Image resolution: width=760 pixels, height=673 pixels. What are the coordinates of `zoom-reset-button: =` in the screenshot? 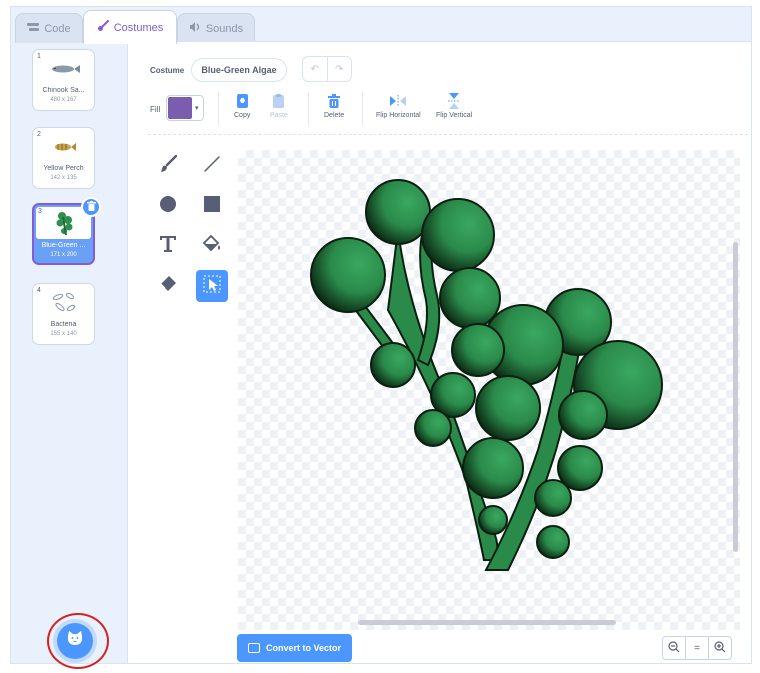 It's located at (697, 648).